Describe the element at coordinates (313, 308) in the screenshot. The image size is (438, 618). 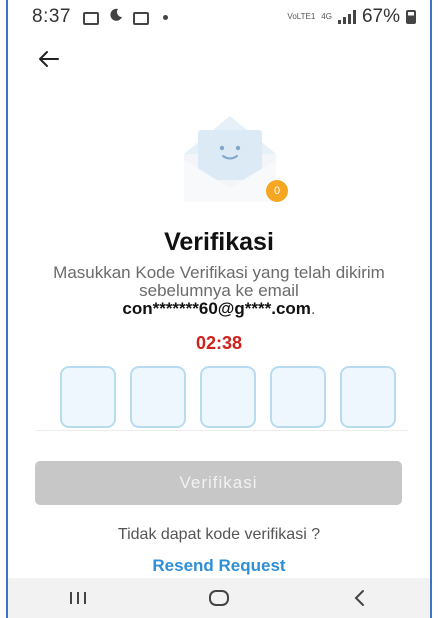
I see `email-suffix: .` at that location.